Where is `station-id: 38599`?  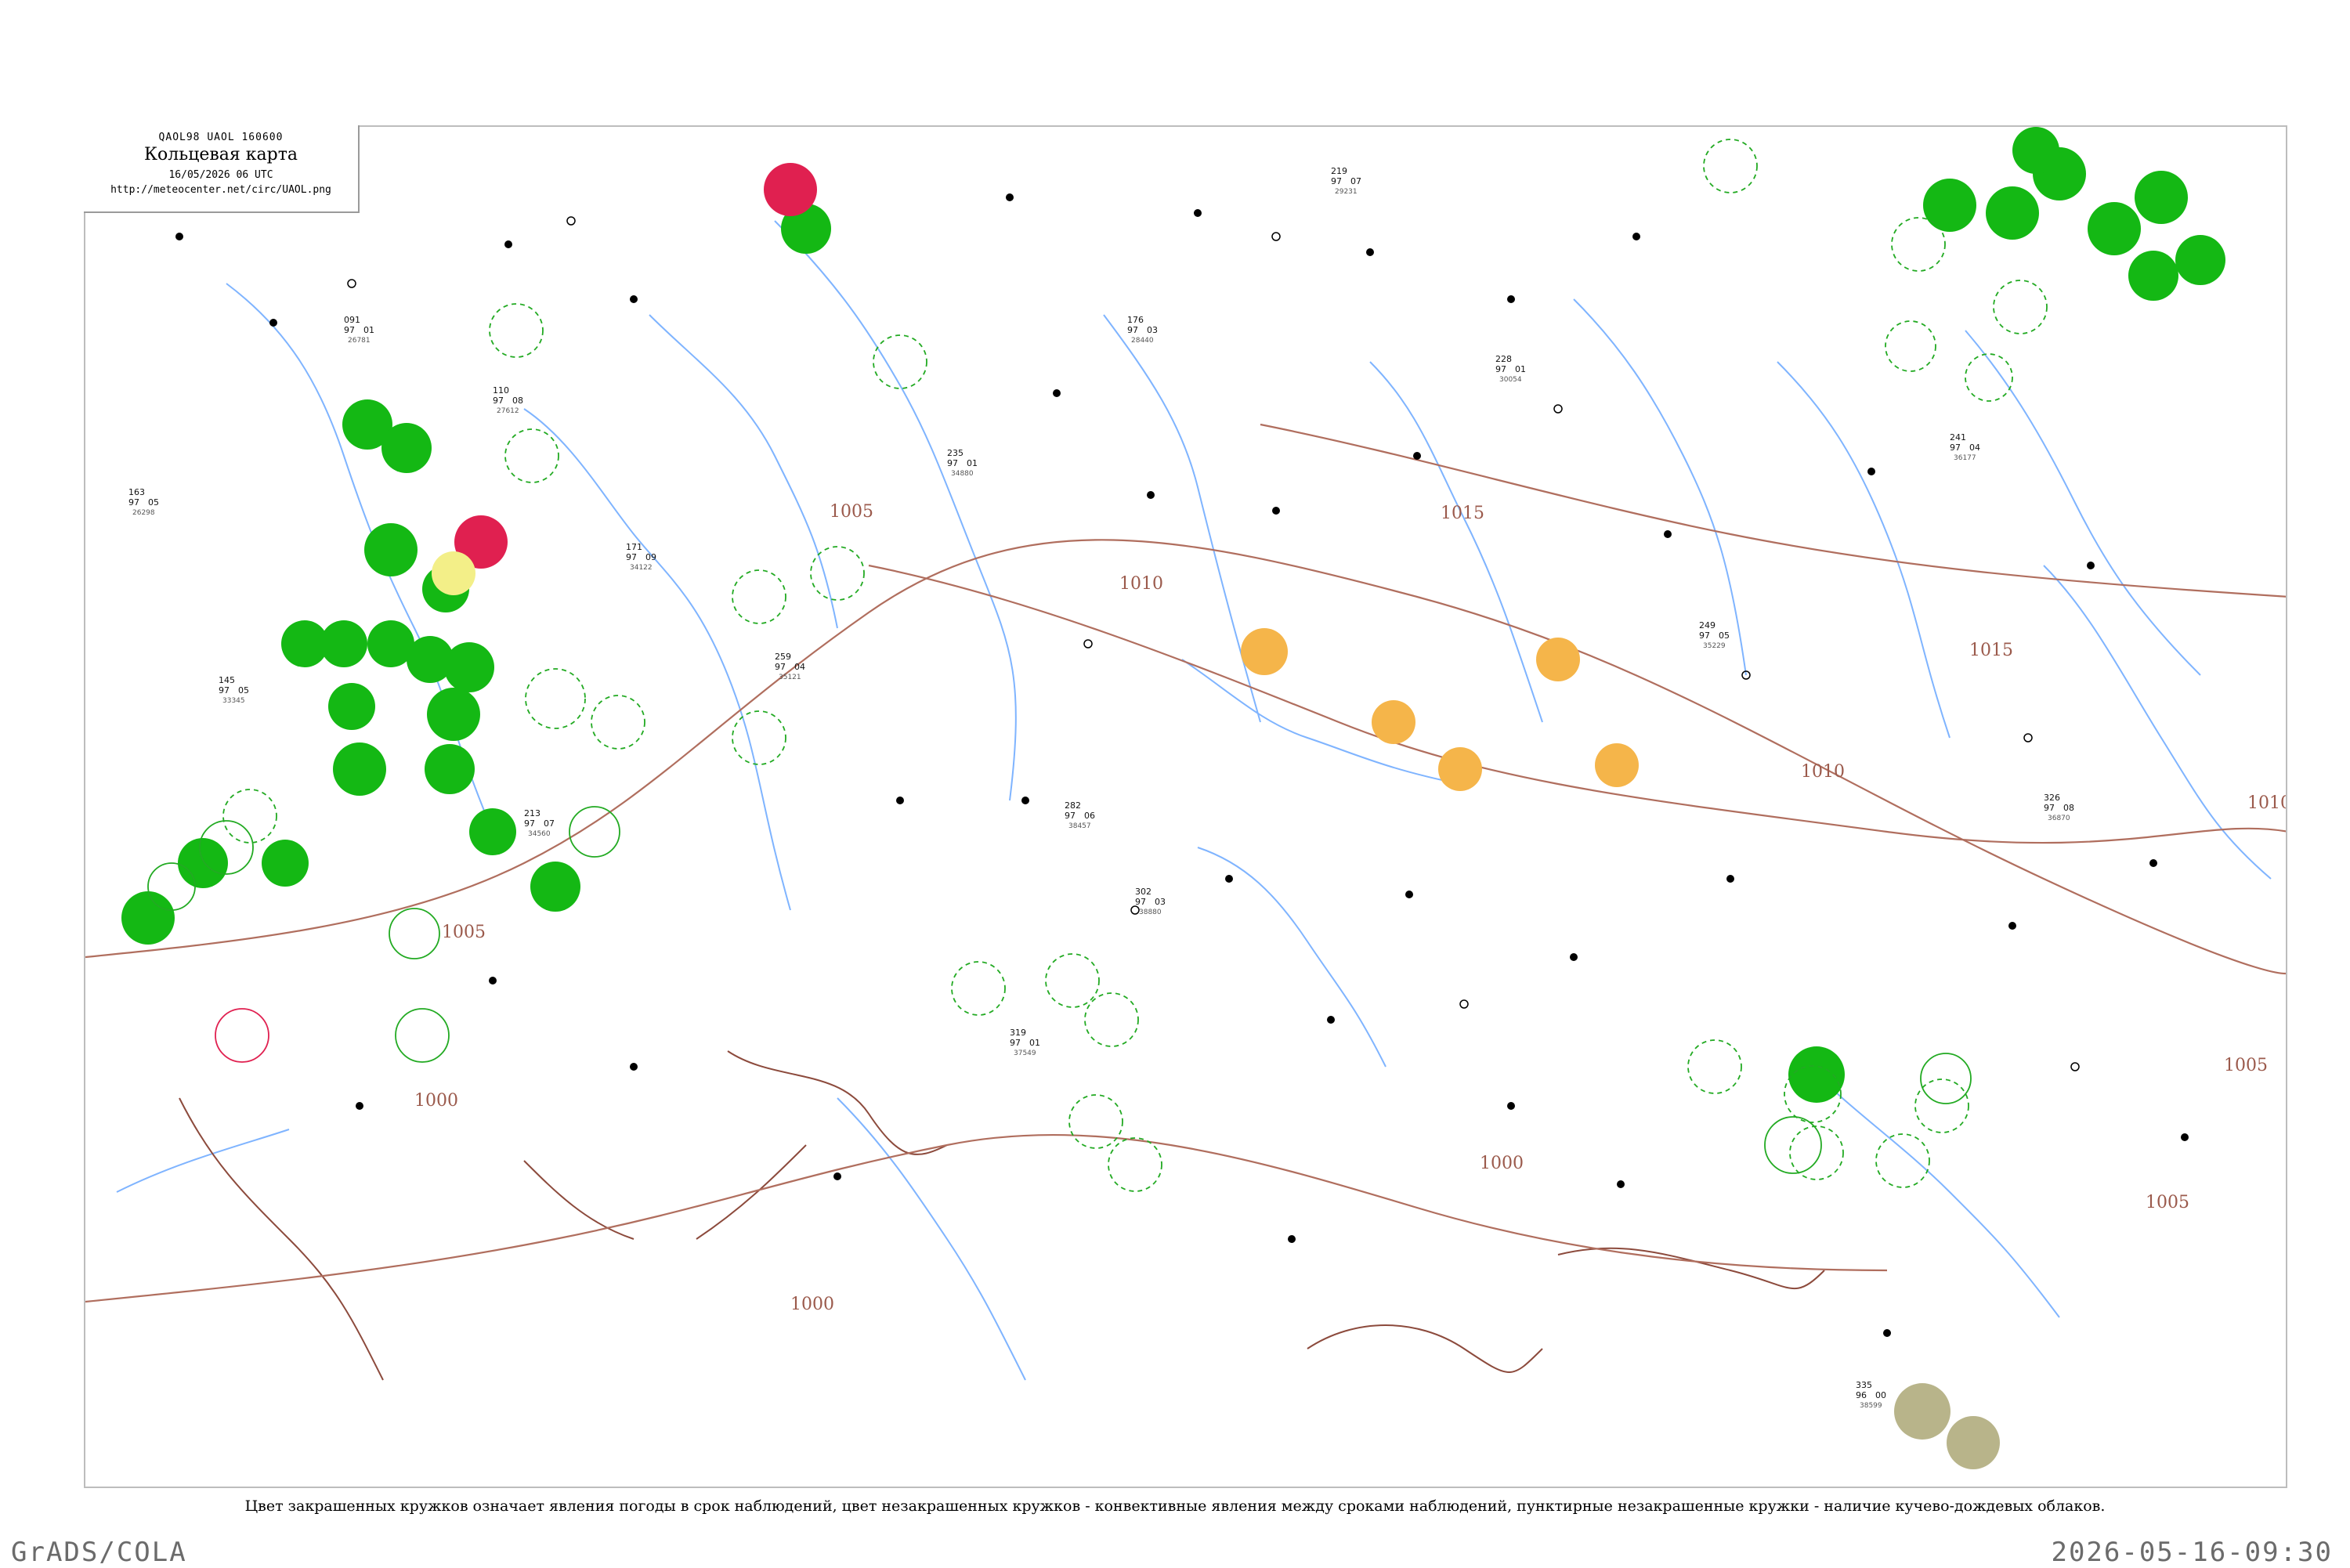 station-id: 38599 is located at coordinates (1871, 1406).